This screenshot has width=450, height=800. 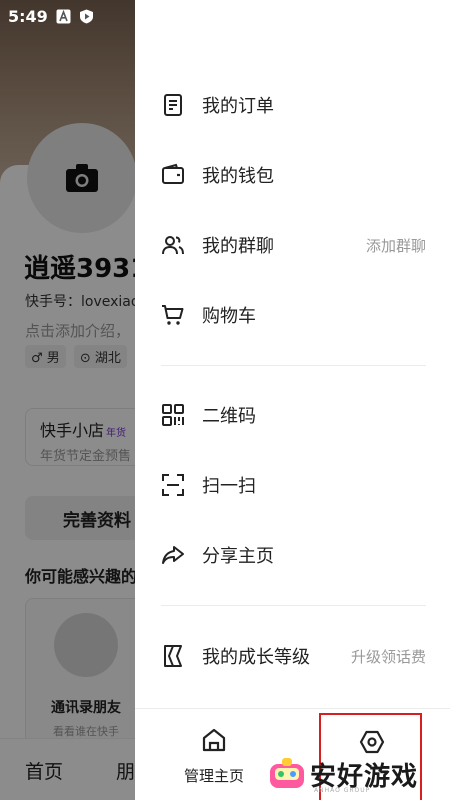 I want to click on wallet-icon, so click(x=173, y=175).